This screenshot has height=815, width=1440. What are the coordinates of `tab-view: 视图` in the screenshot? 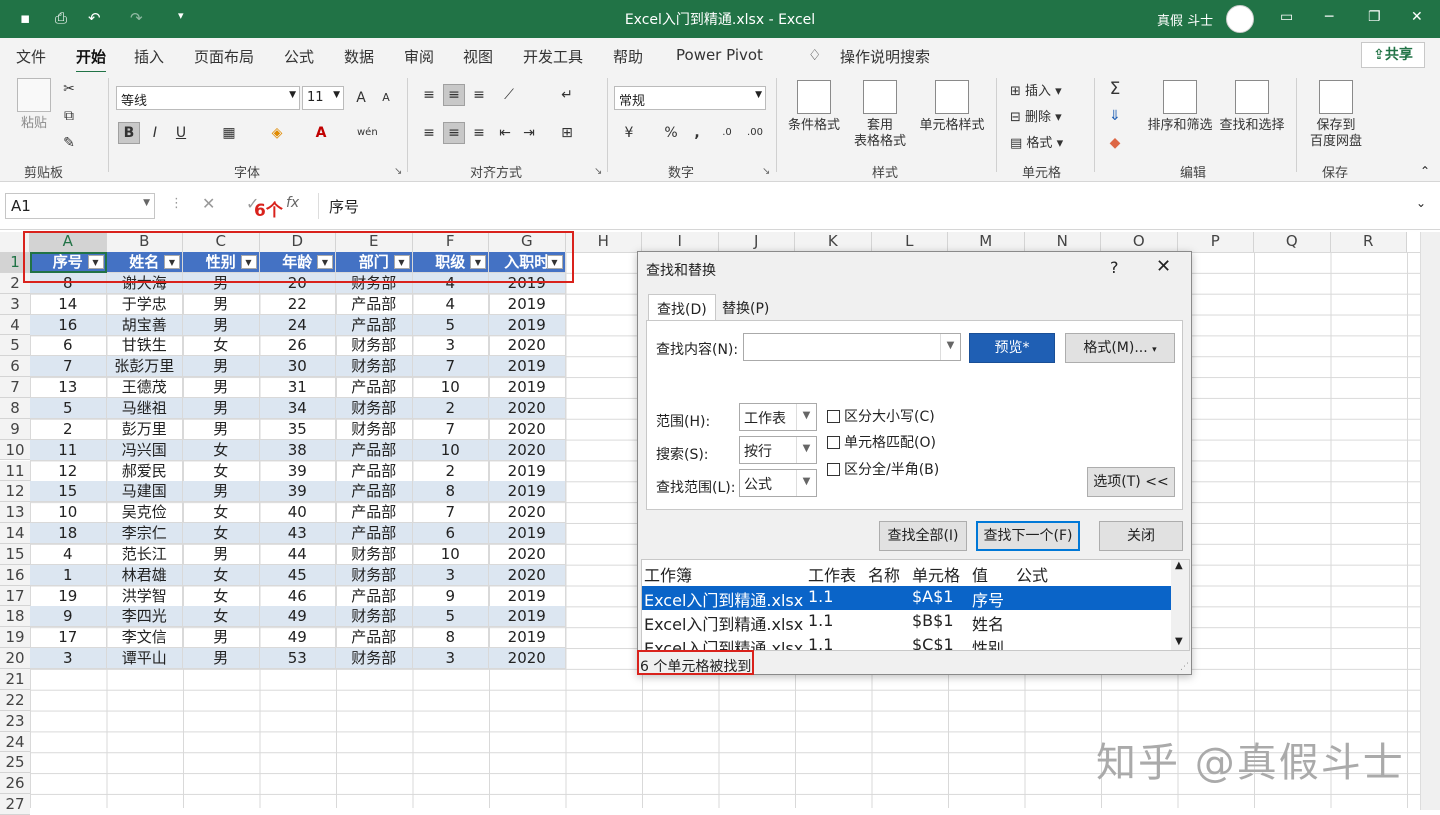 It's located at (478, 56).